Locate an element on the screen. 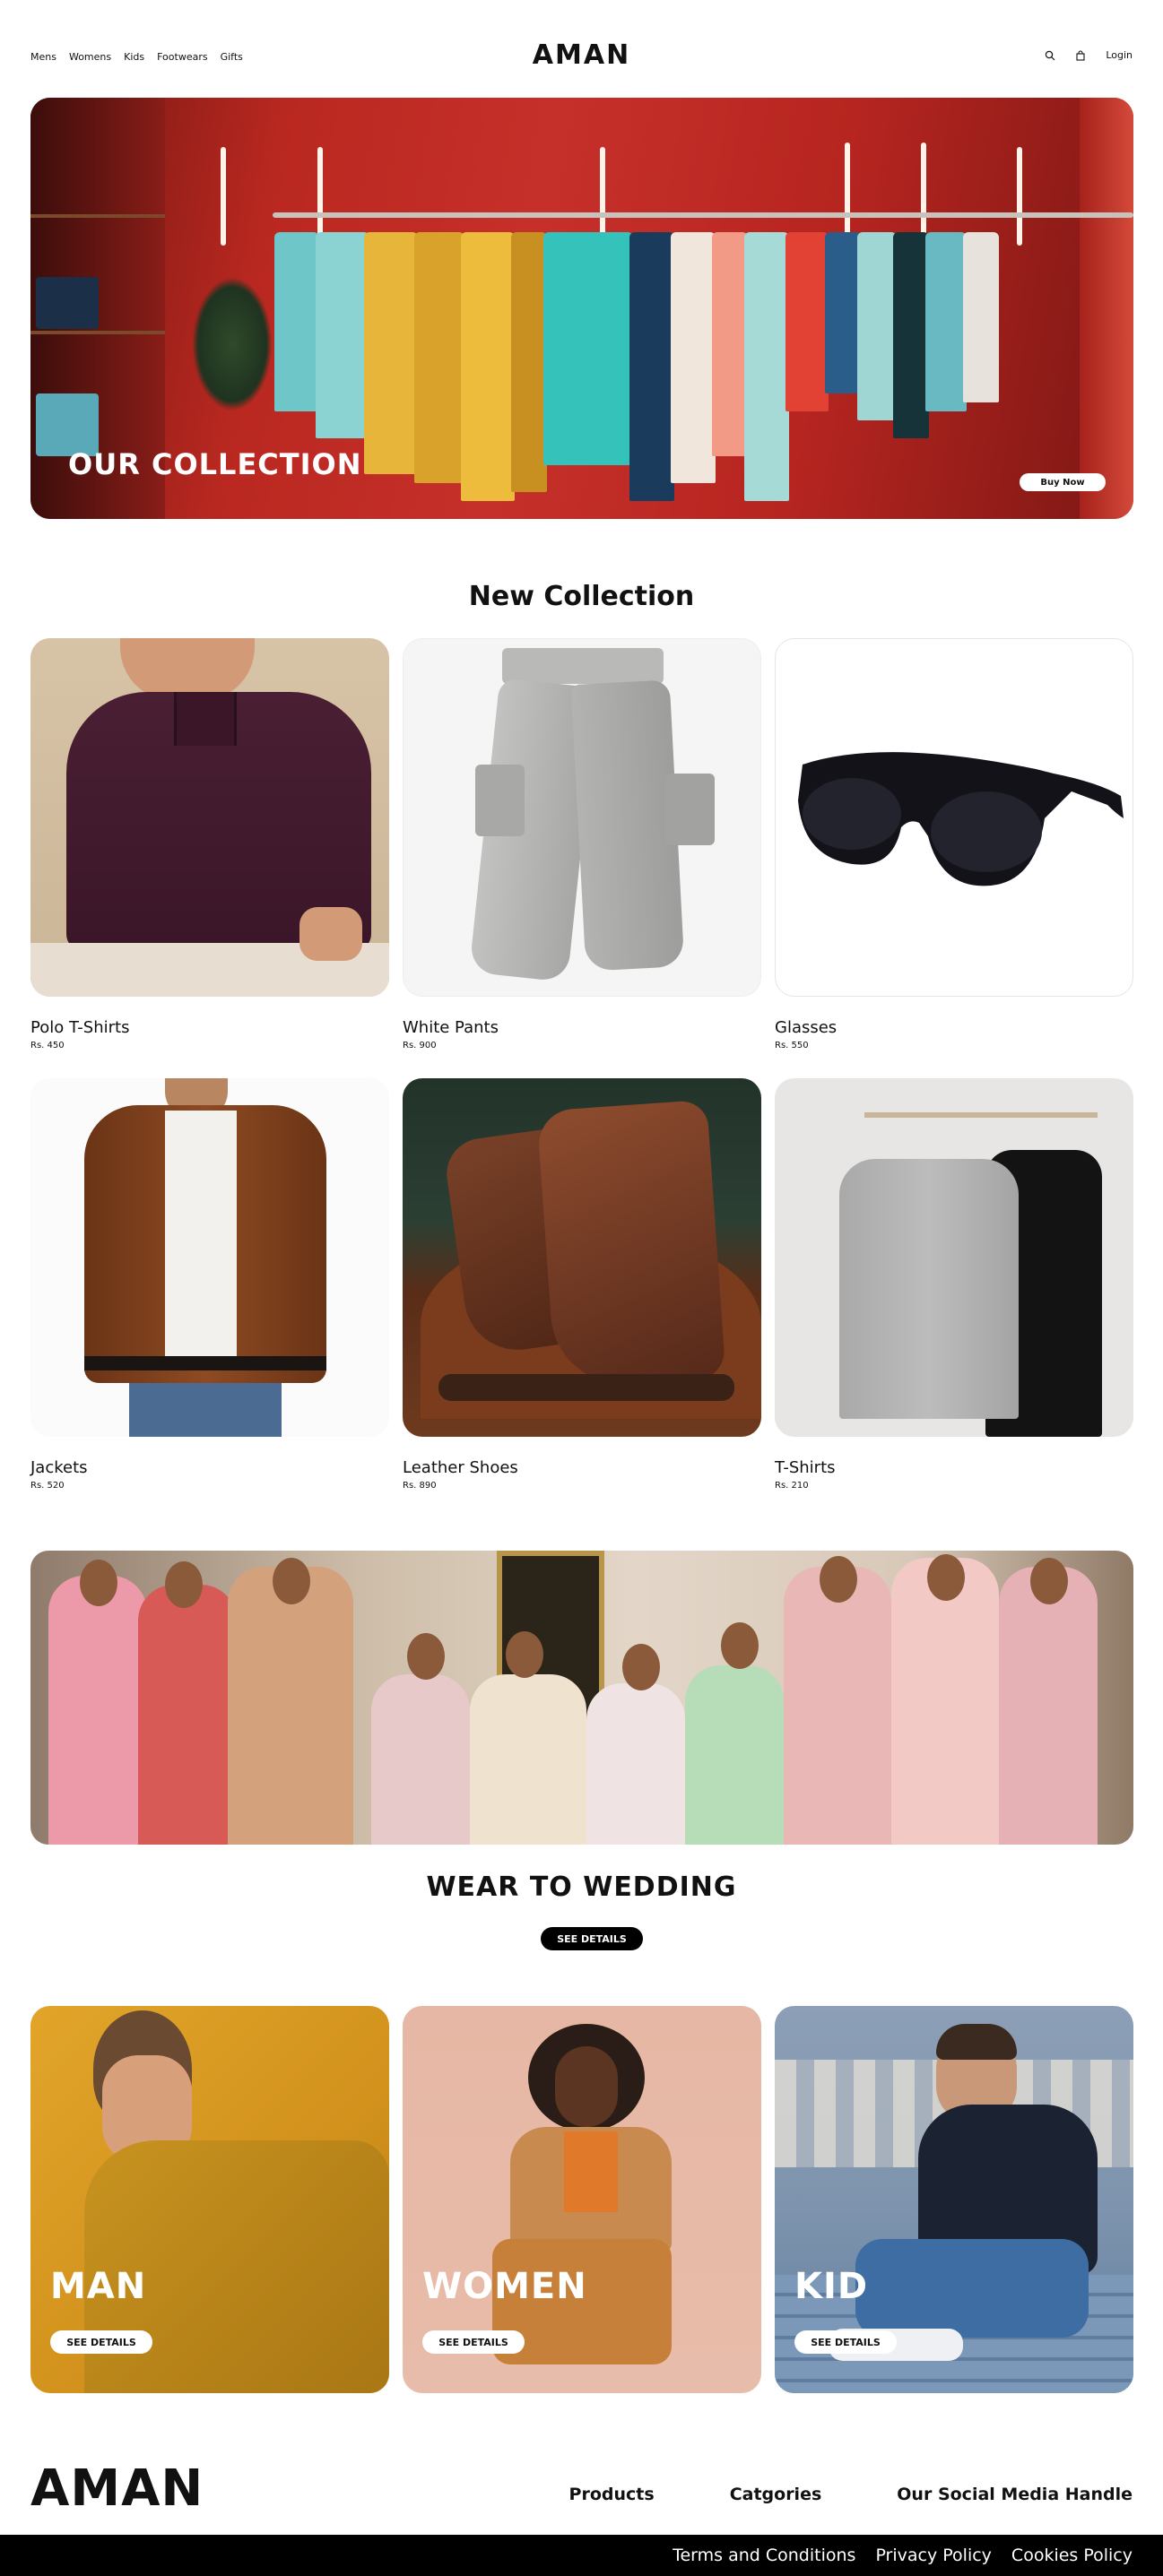 The image size is (1163, 2576). model-face is located at coordinates (586, 2086).